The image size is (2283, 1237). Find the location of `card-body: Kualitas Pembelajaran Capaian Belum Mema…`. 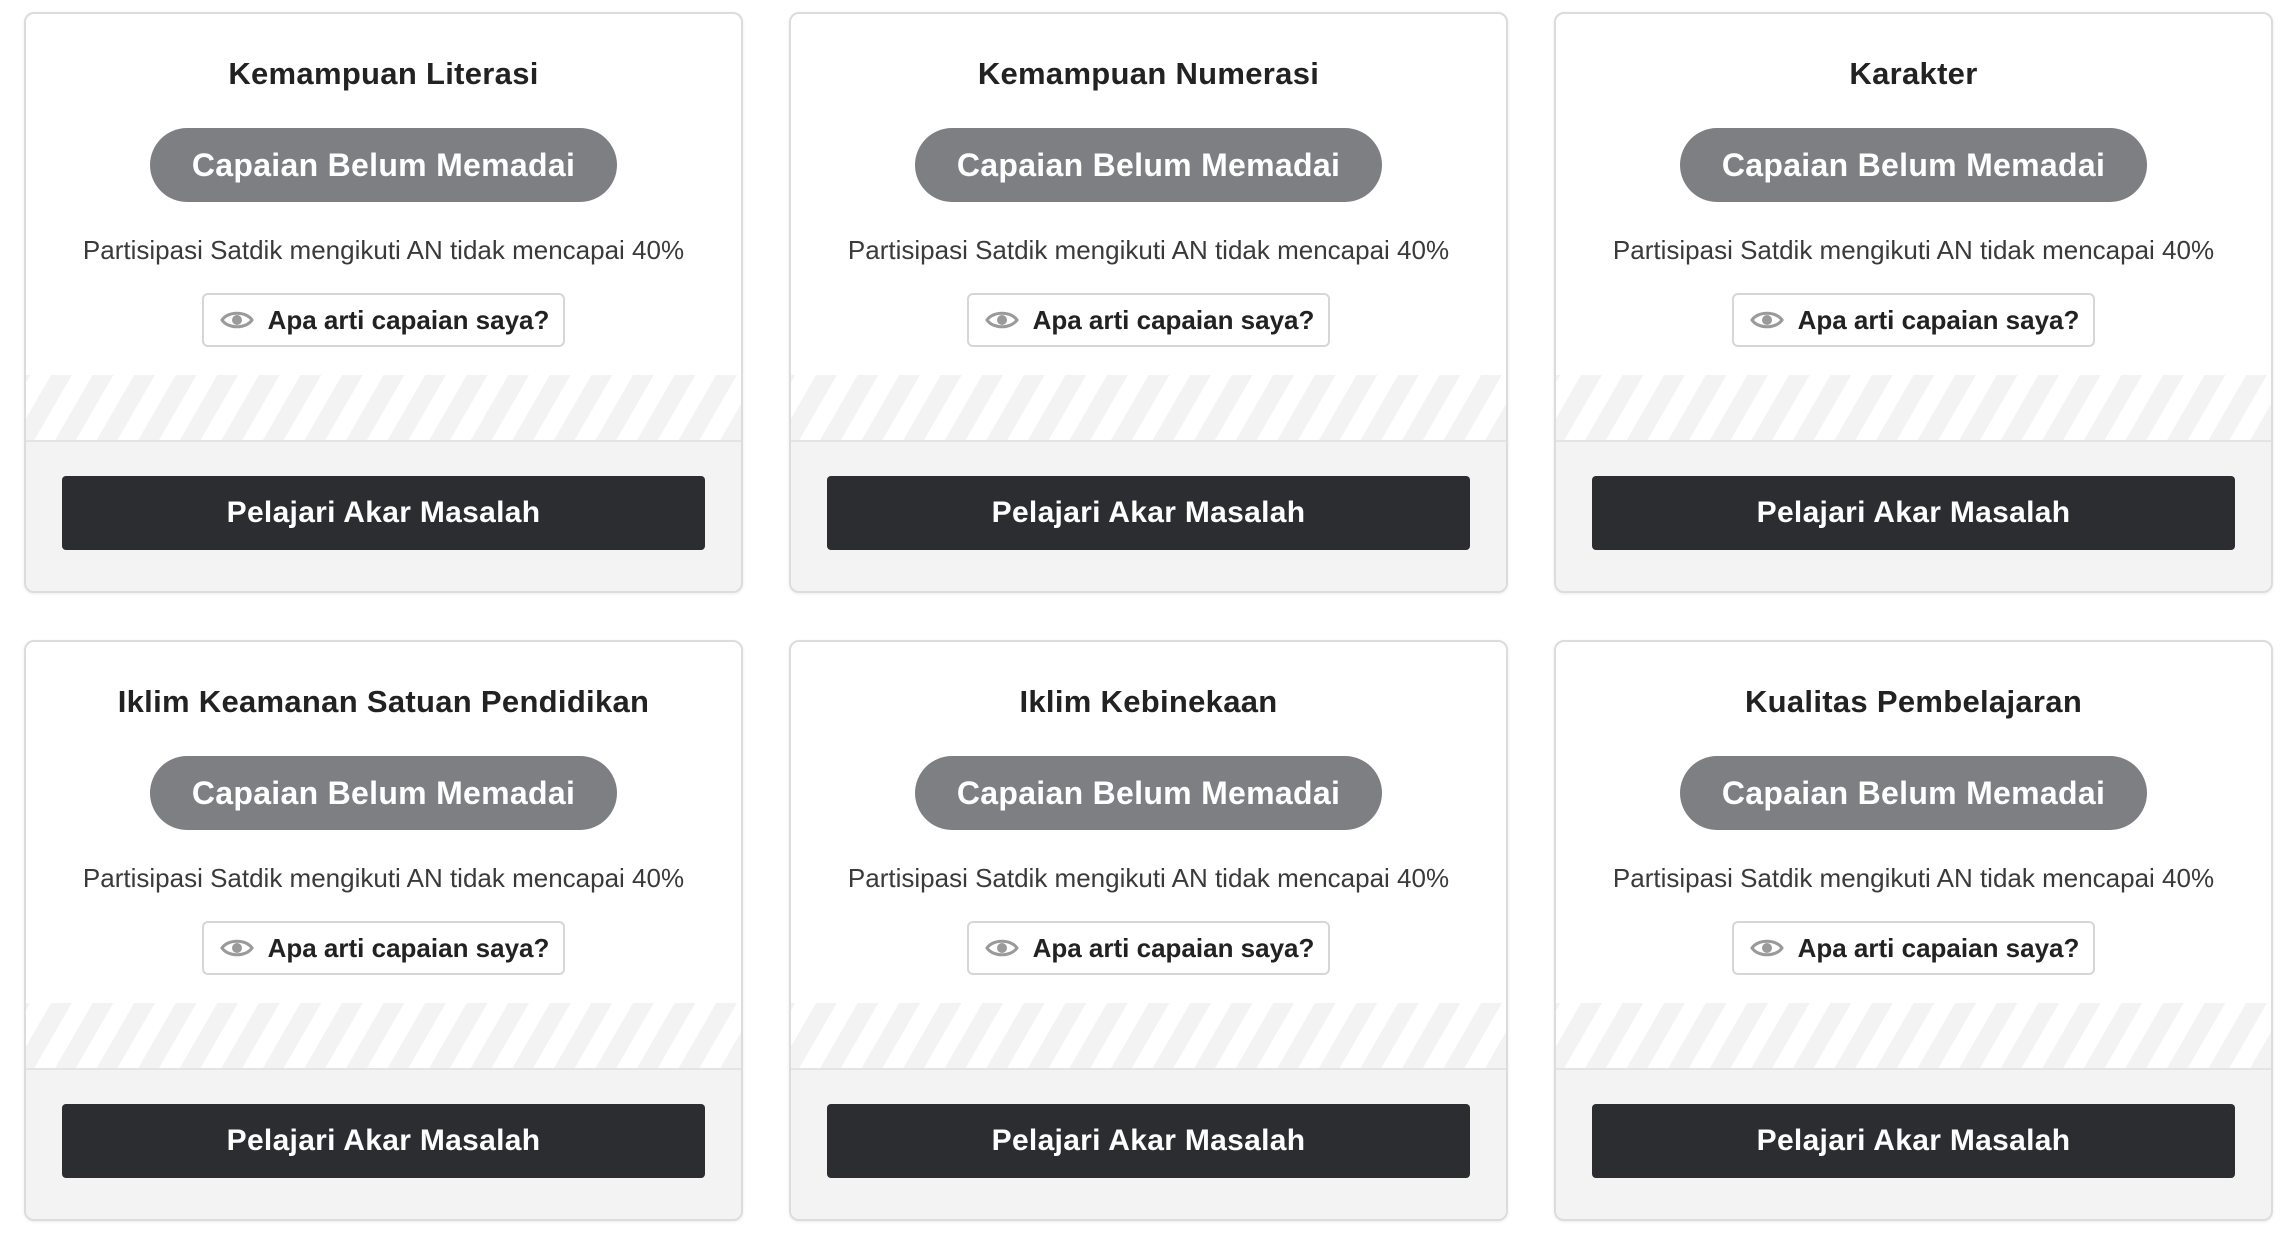

card-body: Kualitas Pembelajaran Capaian Belum Mema… is located at coordinates (1913, 822).